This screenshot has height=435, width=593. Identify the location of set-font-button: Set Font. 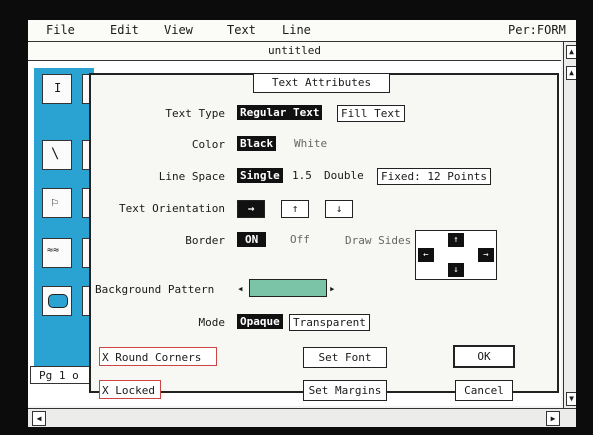
(345, 357).